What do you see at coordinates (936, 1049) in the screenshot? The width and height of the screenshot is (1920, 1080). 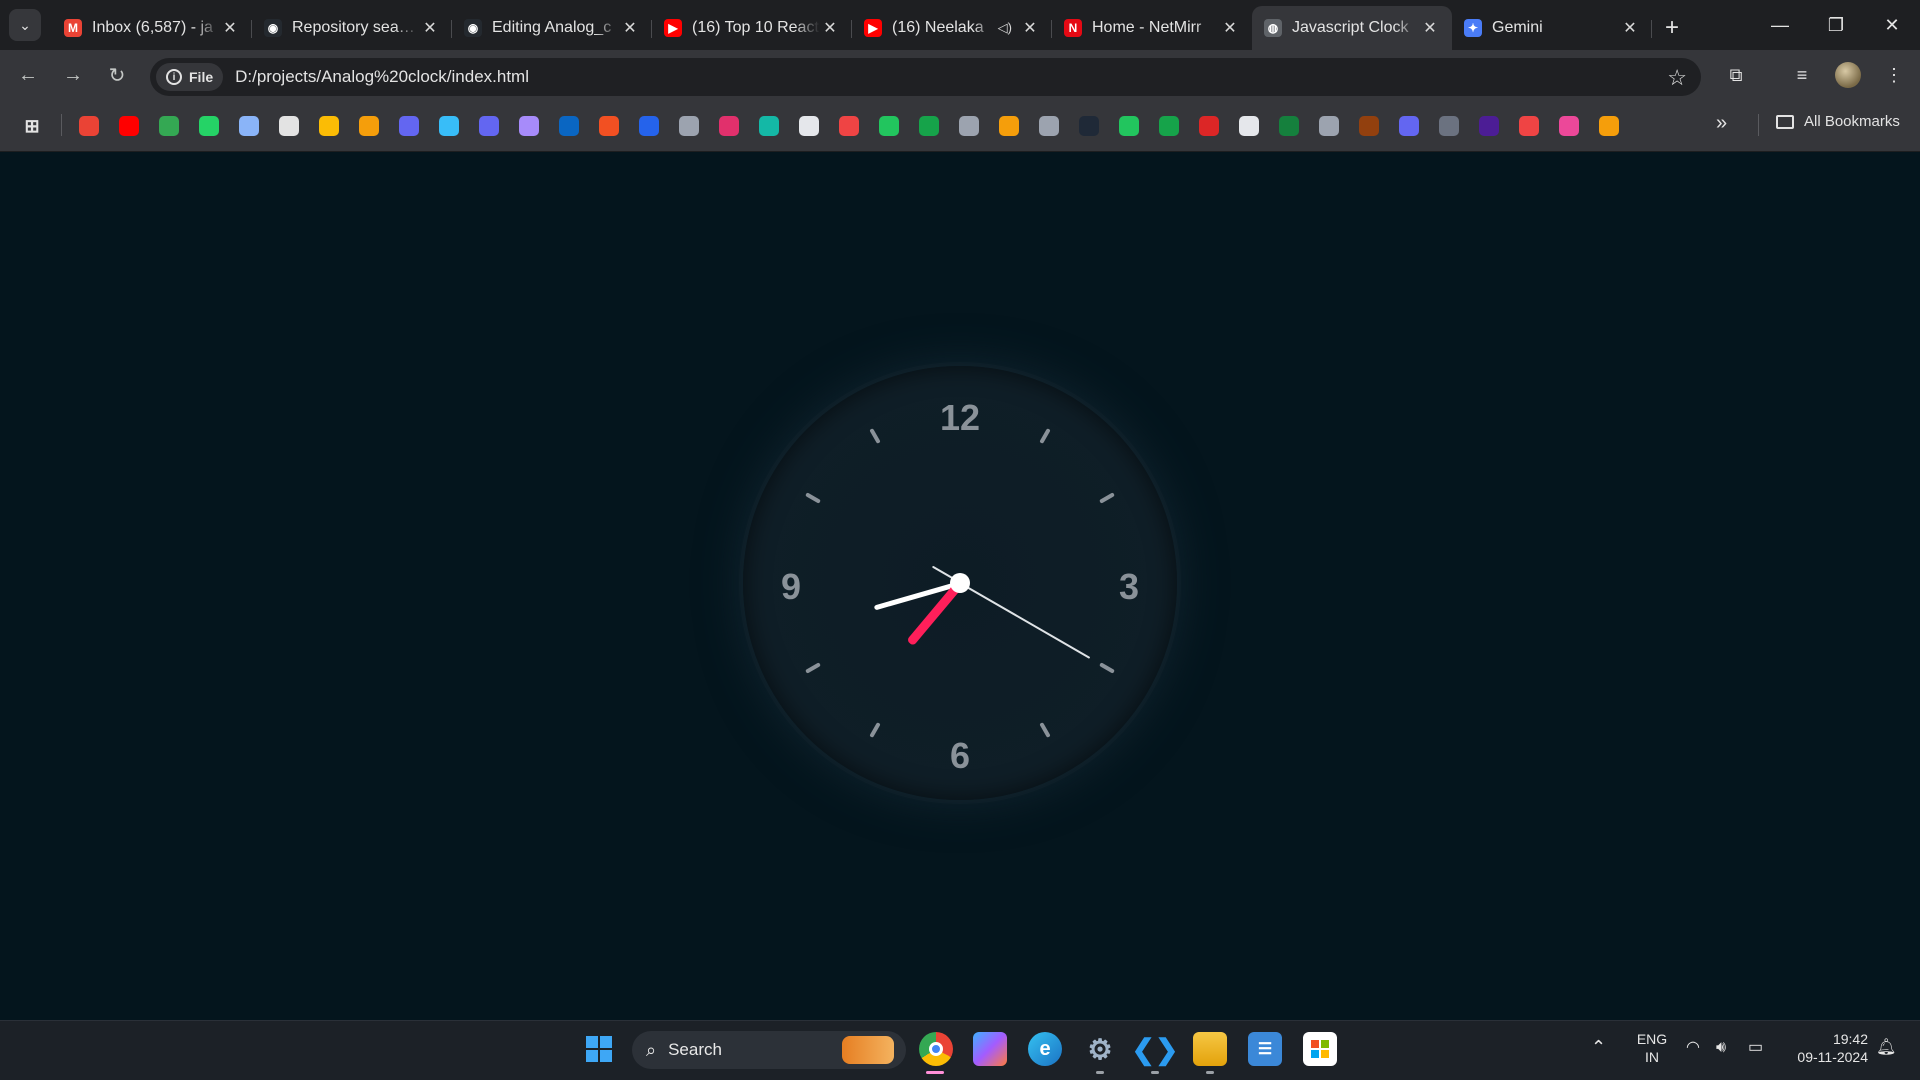 I see `chrome-icon` at bounding box center [936, 1049].